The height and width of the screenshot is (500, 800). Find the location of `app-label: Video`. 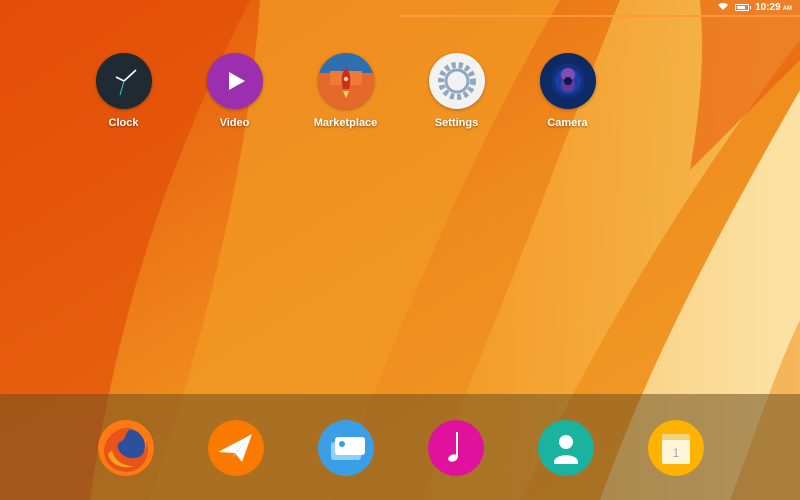

app-label: Video is located at coordinates (234, 123).